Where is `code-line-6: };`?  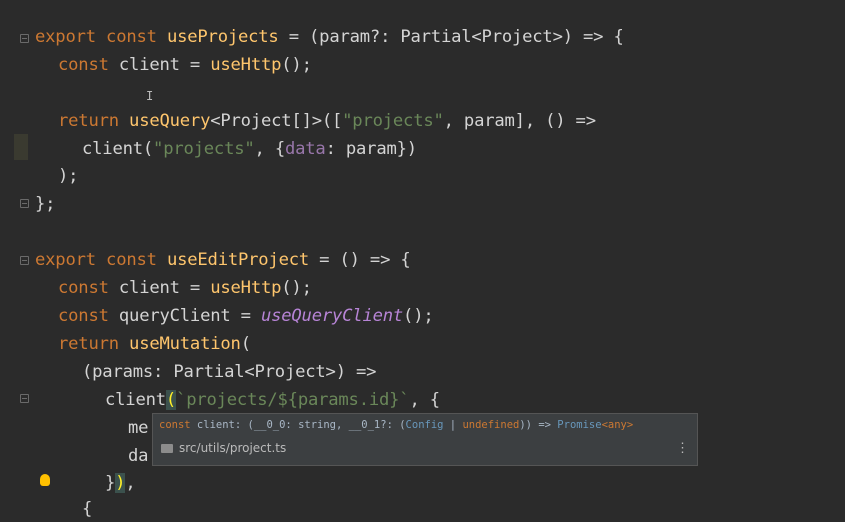 code-line-6: }; is located at coordinates (45, 204).